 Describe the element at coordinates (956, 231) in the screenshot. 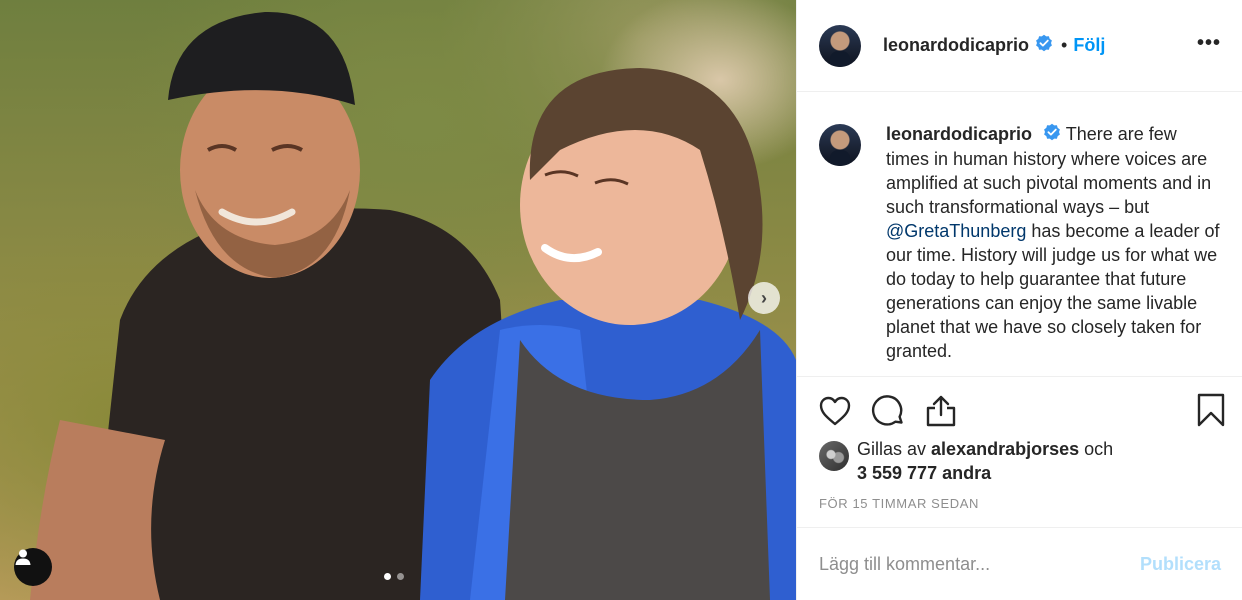

I see `mention-link: @GretaThunberg` at that location.